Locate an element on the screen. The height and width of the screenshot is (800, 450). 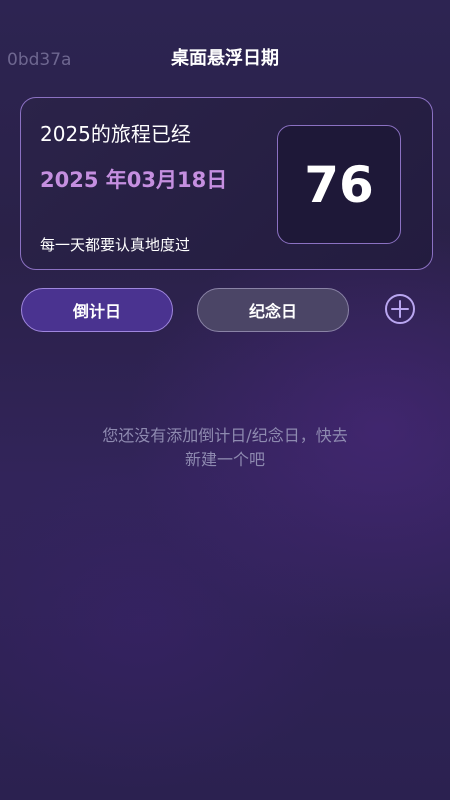
card-motto: 每一天都要认真地度过 is located at coordinates (115, 245).